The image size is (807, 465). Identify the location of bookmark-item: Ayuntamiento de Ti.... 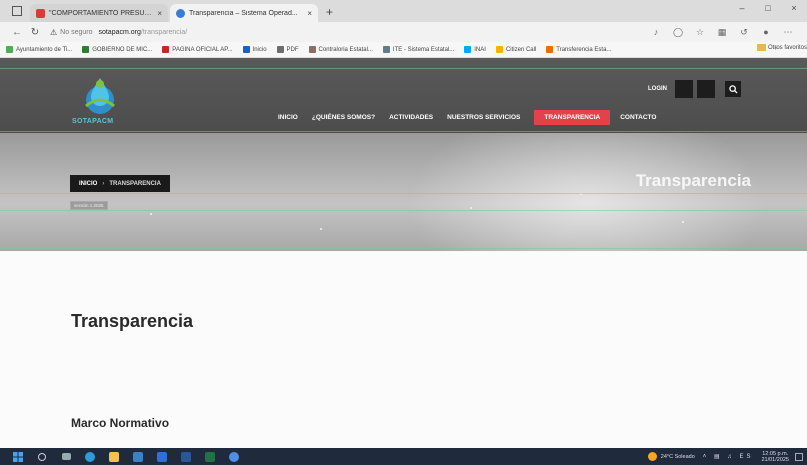
(39, 49).